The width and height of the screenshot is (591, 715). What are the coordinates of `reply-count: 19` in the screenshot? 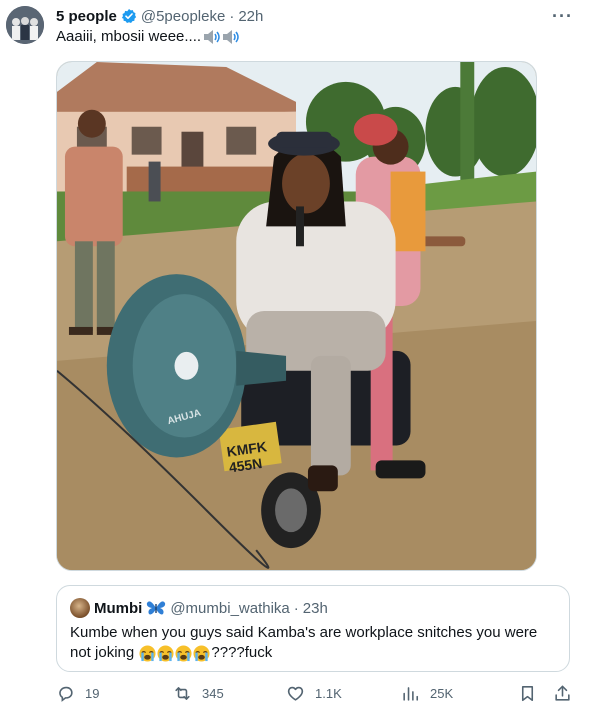 It's located at (92, 693).